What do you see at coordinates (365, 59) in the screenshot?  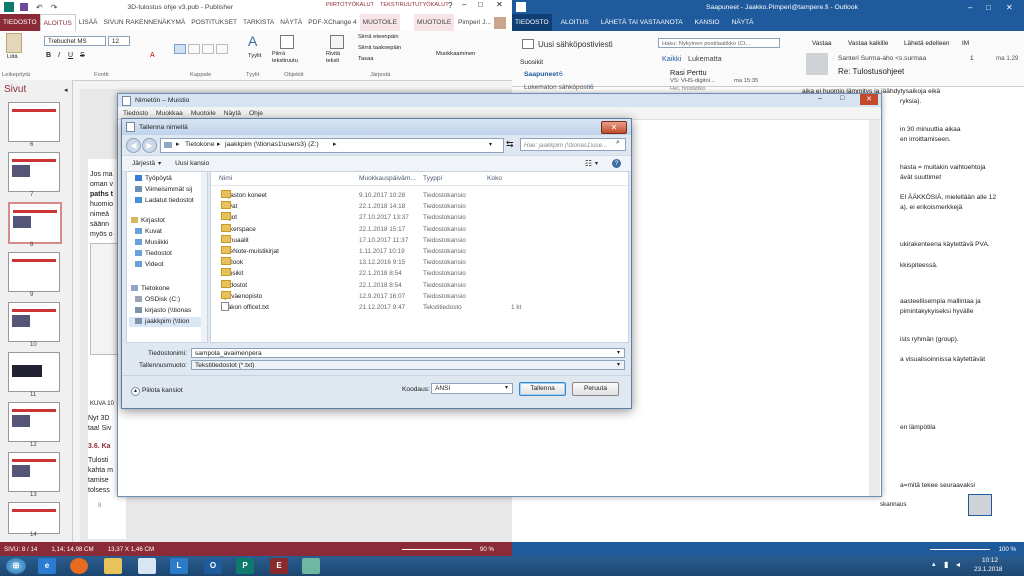 I see `align-button: Tasaa` at bounding box center [365, 59].